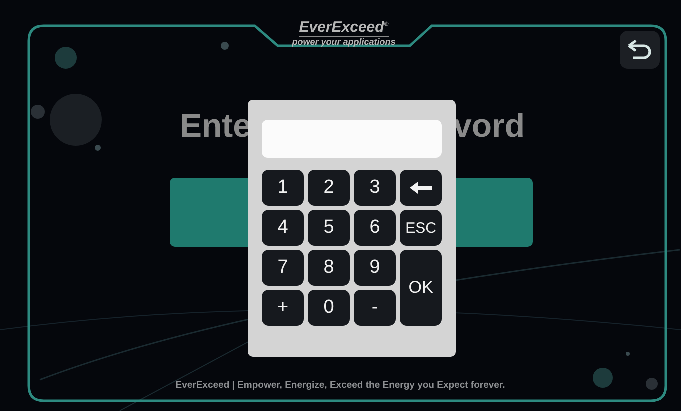  What do you see at coordinates (329, 228) in the screenshot?
I see `keypad-key: 5` at bounding box center [329, 228].